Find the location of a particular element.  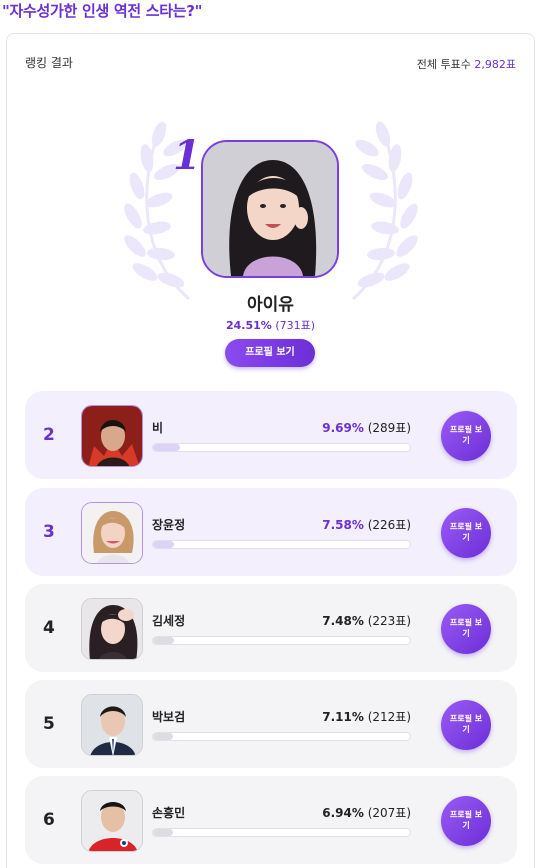

row-name: 손흥민 is located at coordinates (169, 813).